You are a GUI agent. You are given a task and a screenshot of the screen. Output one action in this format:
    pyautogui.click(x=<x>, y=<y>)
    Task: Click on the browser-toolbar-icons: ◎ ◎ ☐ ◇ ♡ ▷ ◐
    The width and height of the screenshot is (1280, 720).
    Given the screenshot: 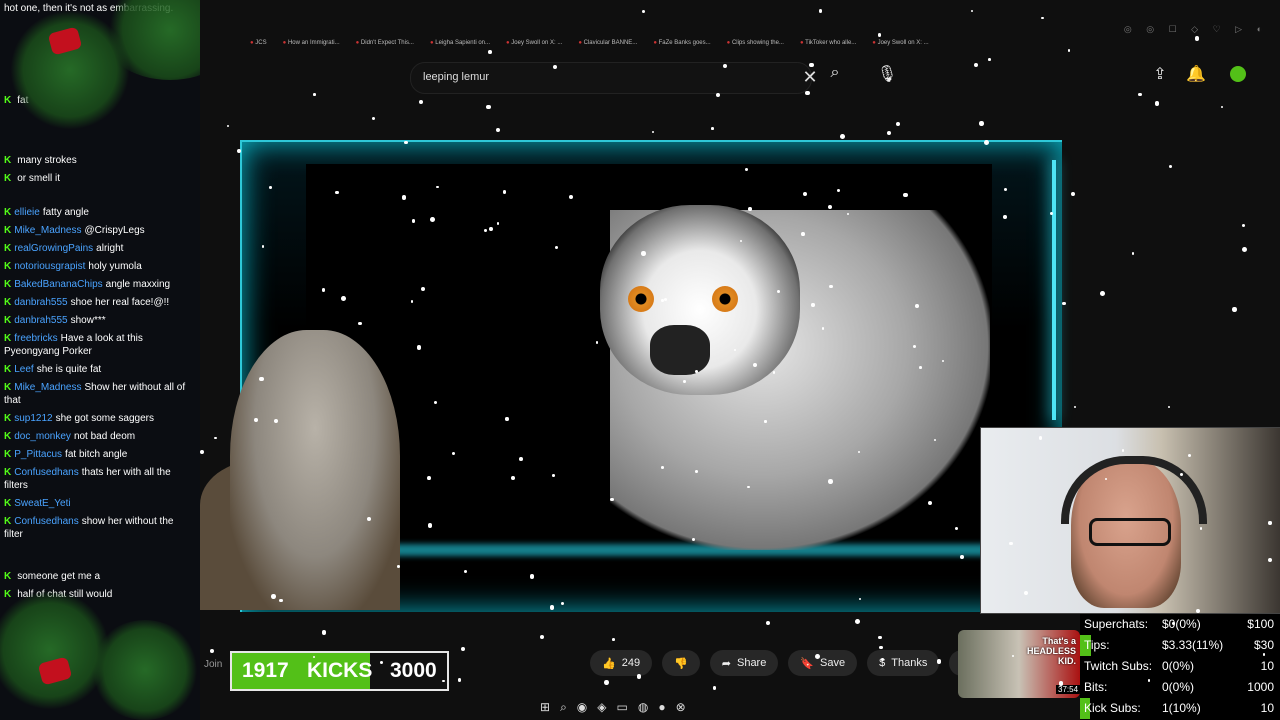 What is the action you would take?
    pyautogui.click(x=1196, y=29)
    